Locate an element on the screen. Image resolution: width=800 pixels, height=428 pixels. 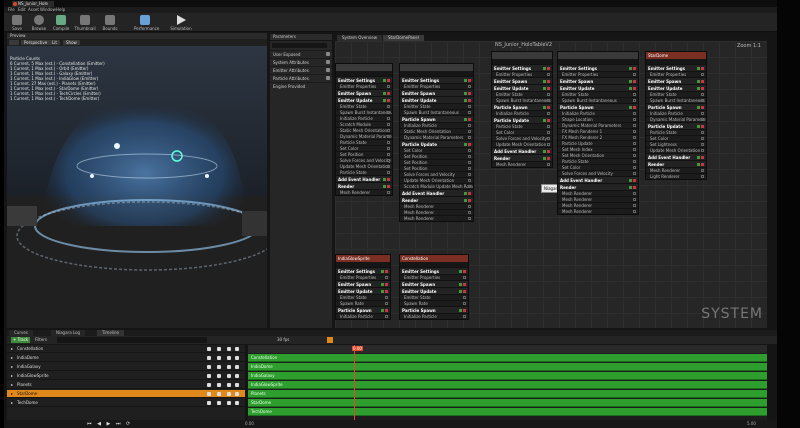
parameters-header: Parameters is located at coordinates (301, 37).